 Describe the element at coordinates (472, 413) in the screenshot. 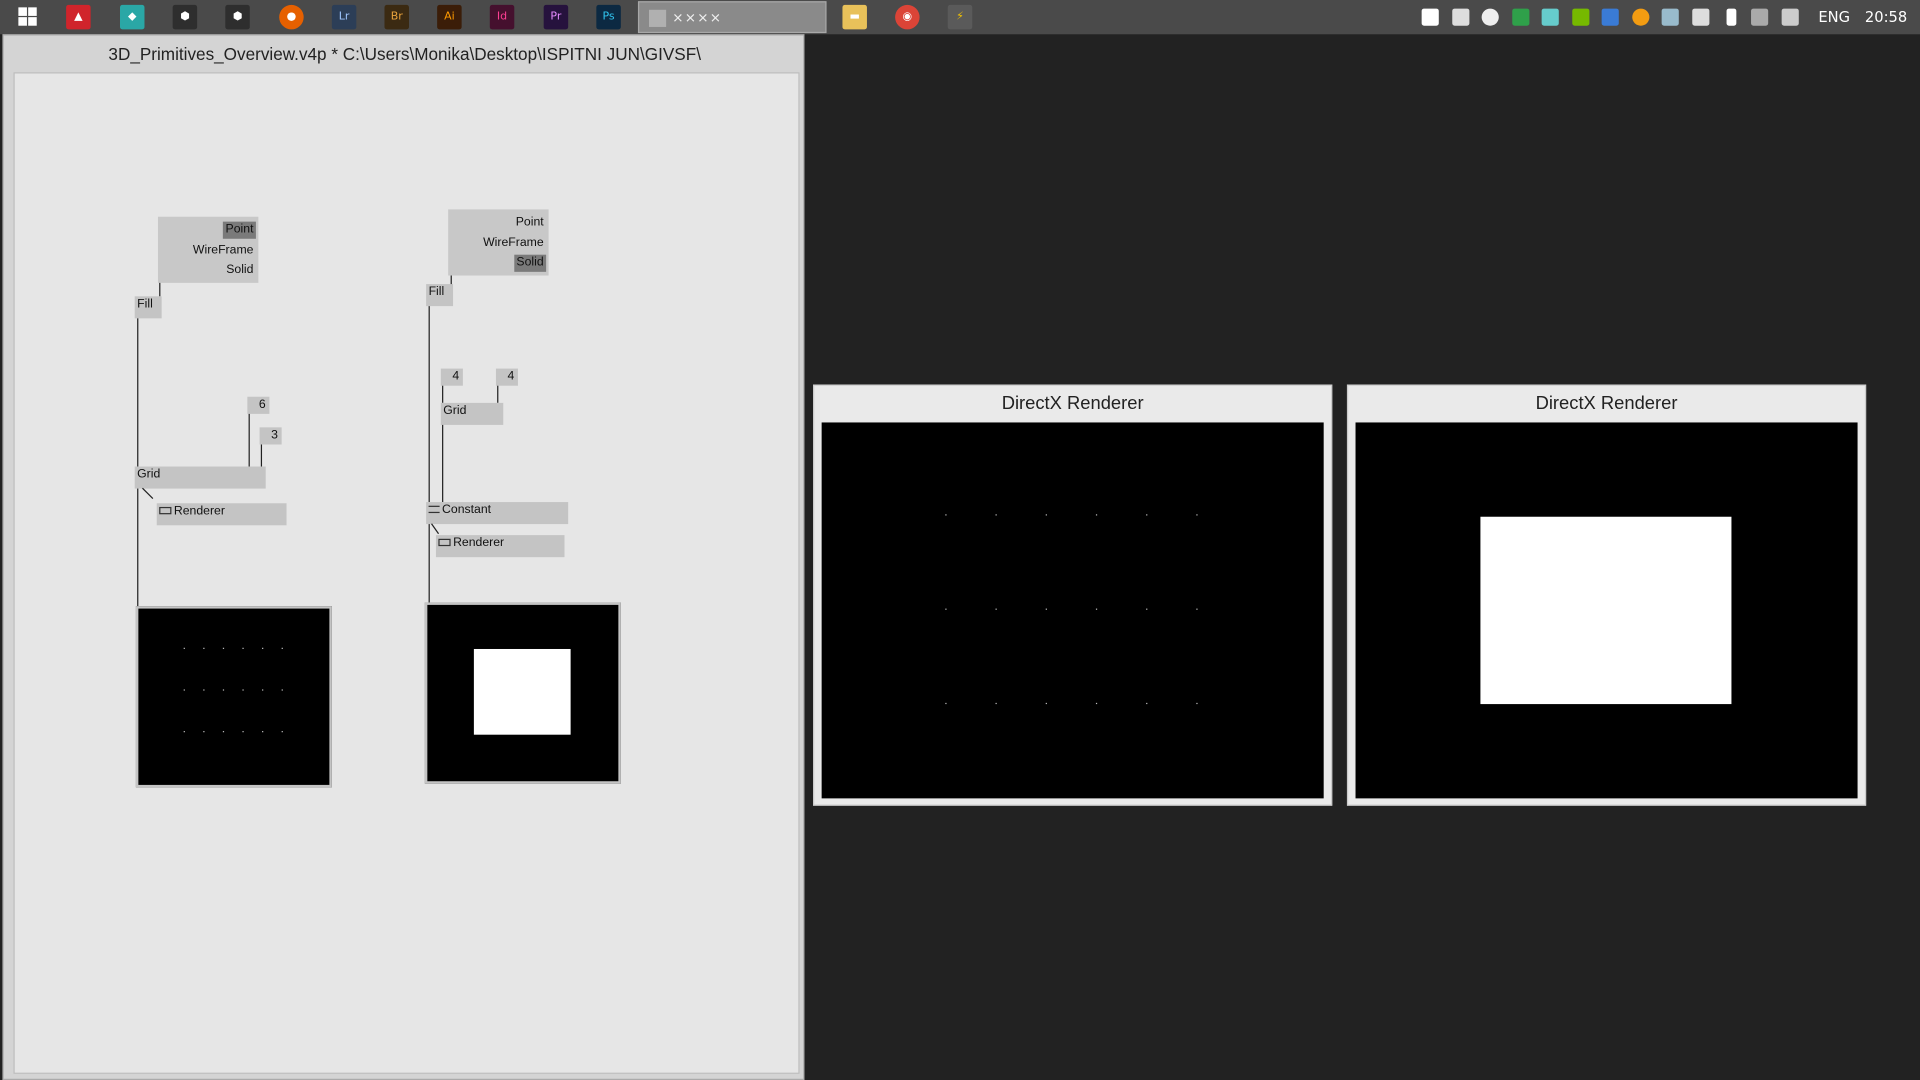

I see `grid-node-right: Grid` at that location.